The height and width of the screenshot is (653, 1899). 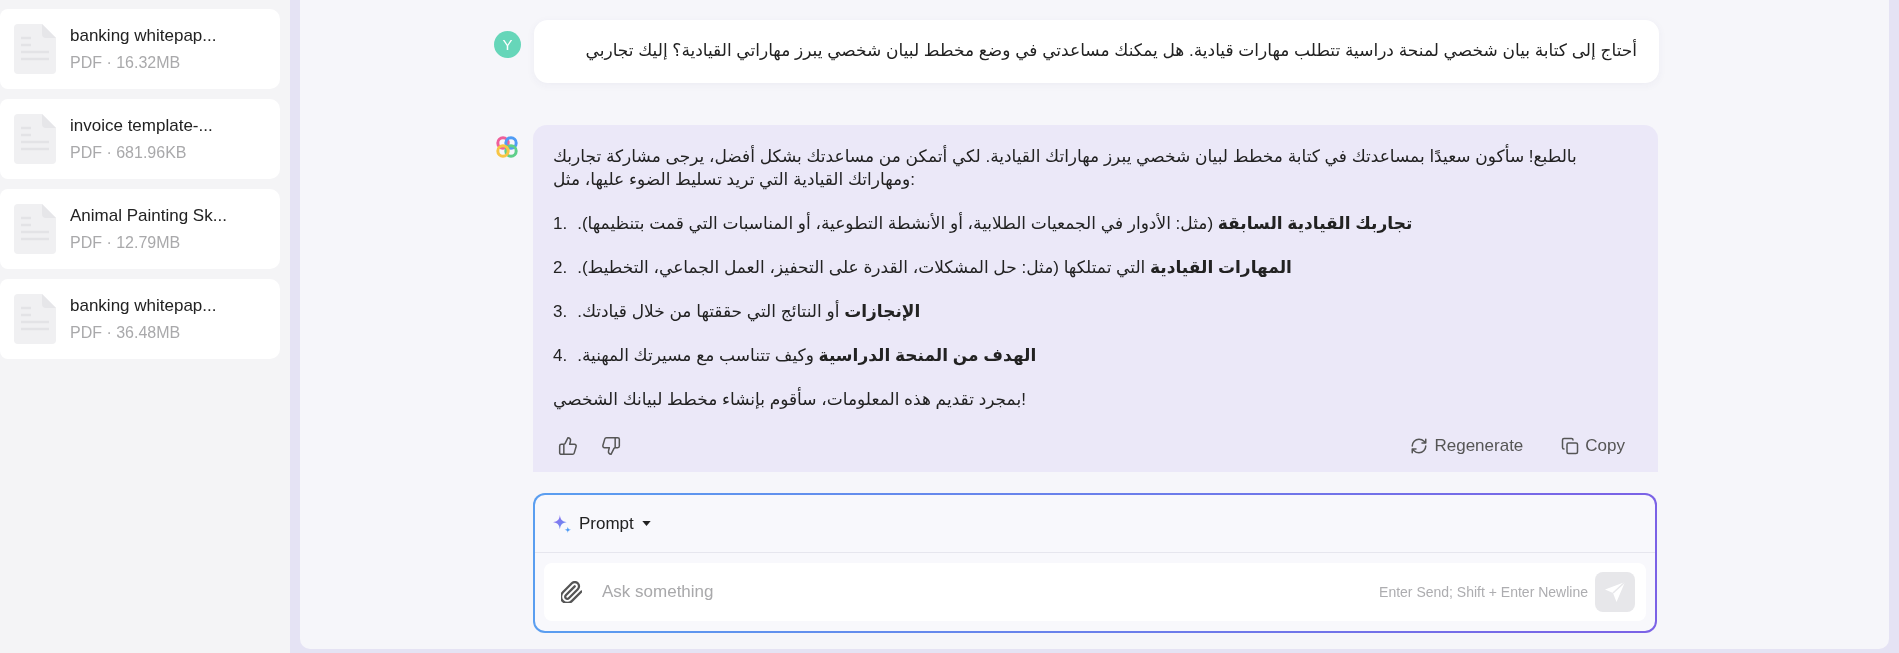 What do you see at coordinates (602, 523) in the screenshot?
I see `prompt-dropdown: Prompt` at bounding box center [602, 523].